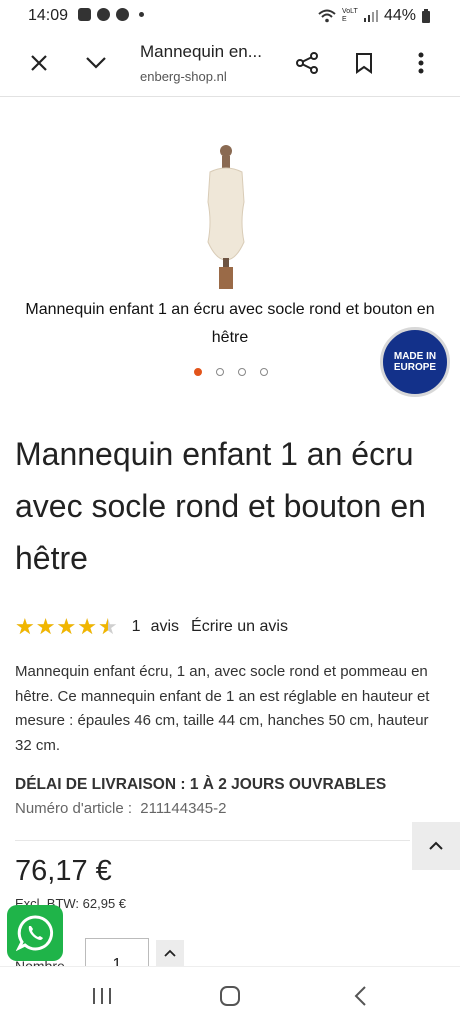 Image resolution: width=460 pixels, height=1025 pixels. What do you see at coordinates (231, 372) in the screenshot?
I see `carousel-dots` at bounding box center [231, 372].